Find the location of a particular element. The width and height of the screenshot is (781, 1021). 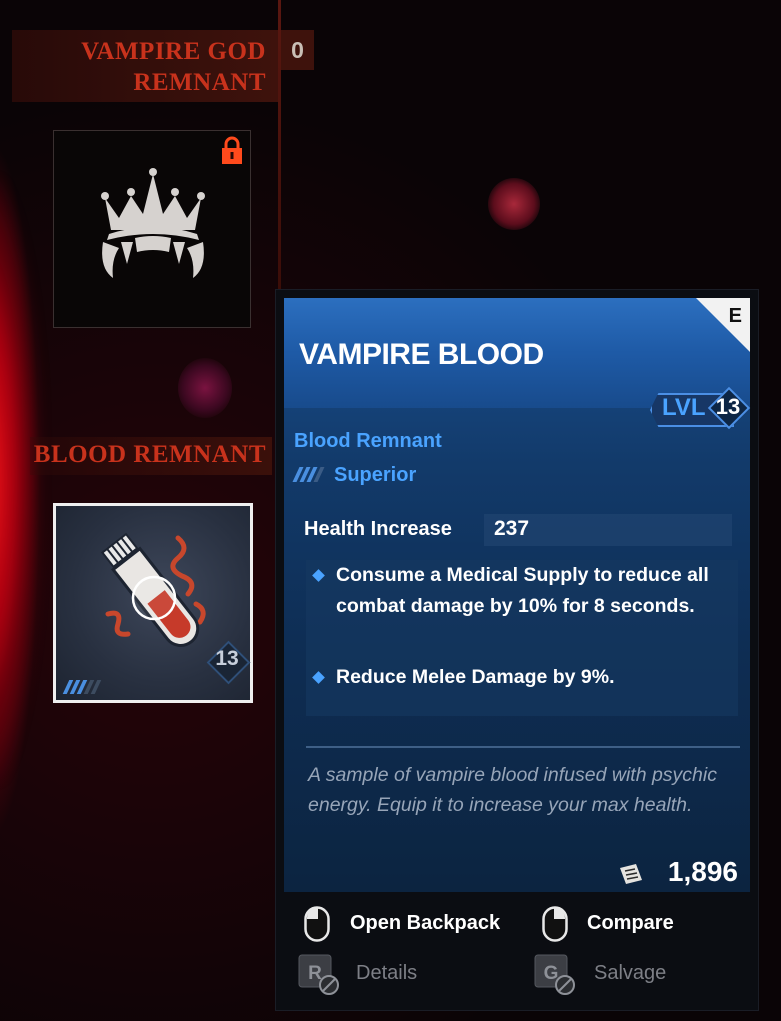

blood-remnant-title: BLOOD REMNANT is located at coordinates (149, 454).